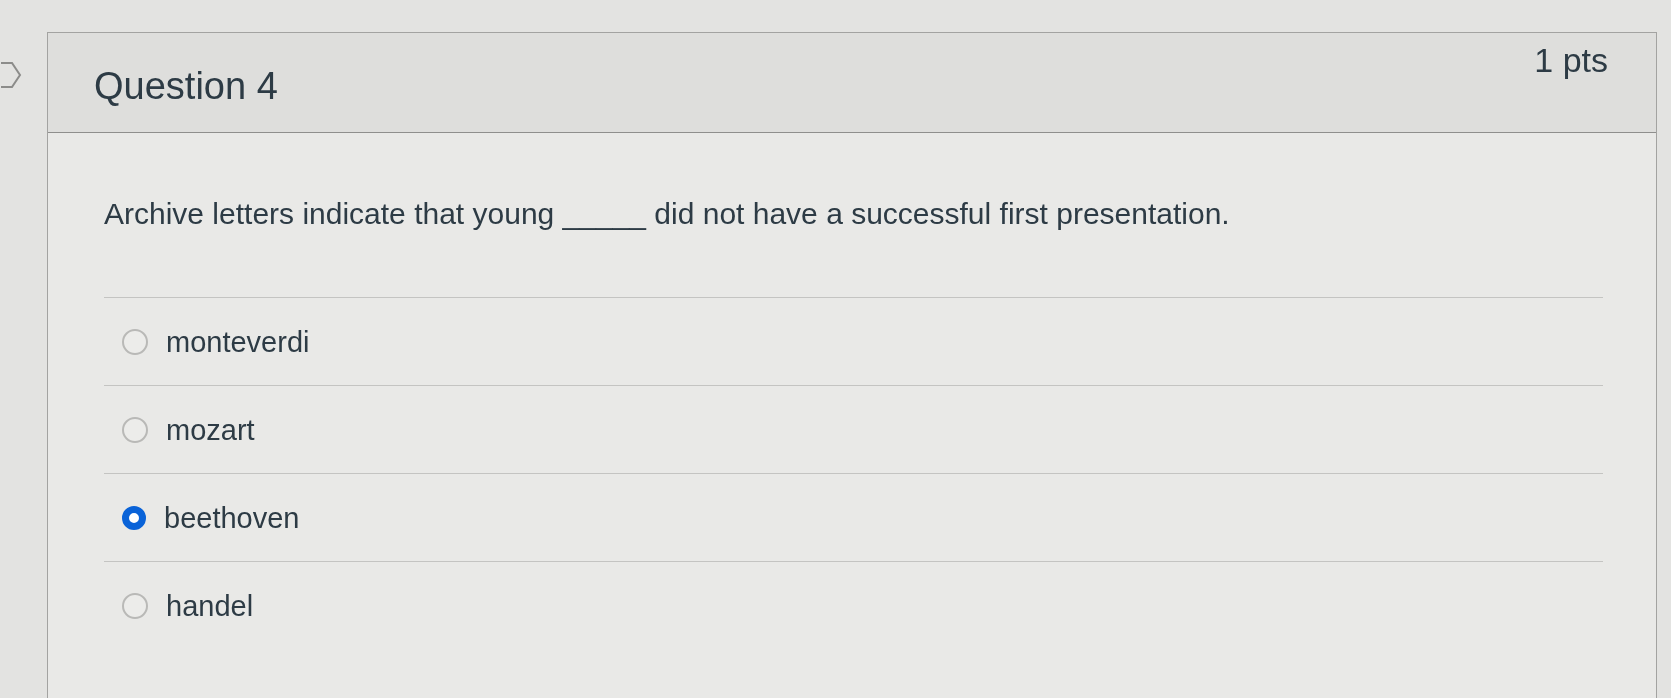 The width and height of the screenshot is (1671, 698). What do you see at coordinates (232, 517) in the screenshot?
I see `answer-label: beethoven` at bounding box center [232, 517].